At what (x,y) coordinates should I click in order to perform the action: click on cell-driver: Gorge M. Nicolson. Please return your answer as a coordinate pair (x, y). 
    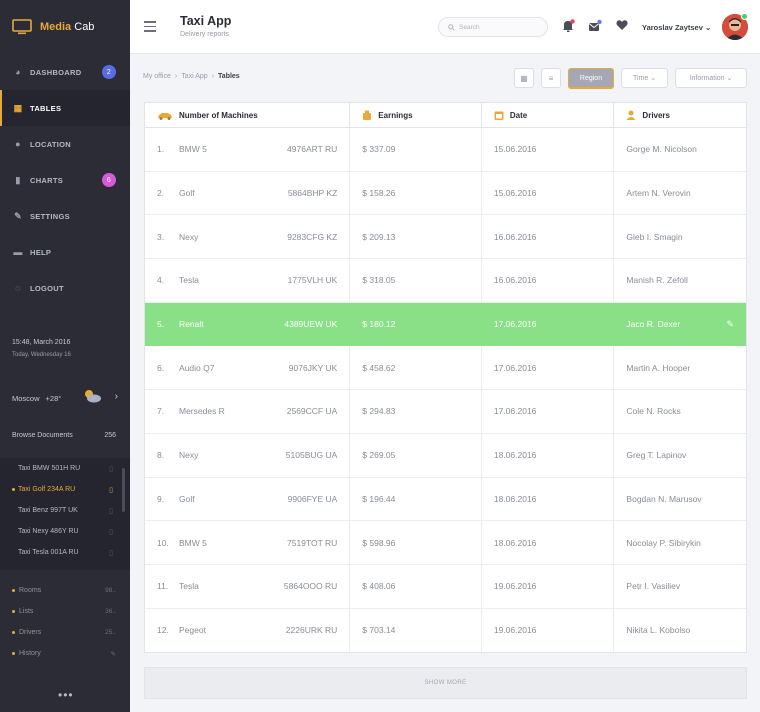
    Looking at the image, I should click on (661, 149).